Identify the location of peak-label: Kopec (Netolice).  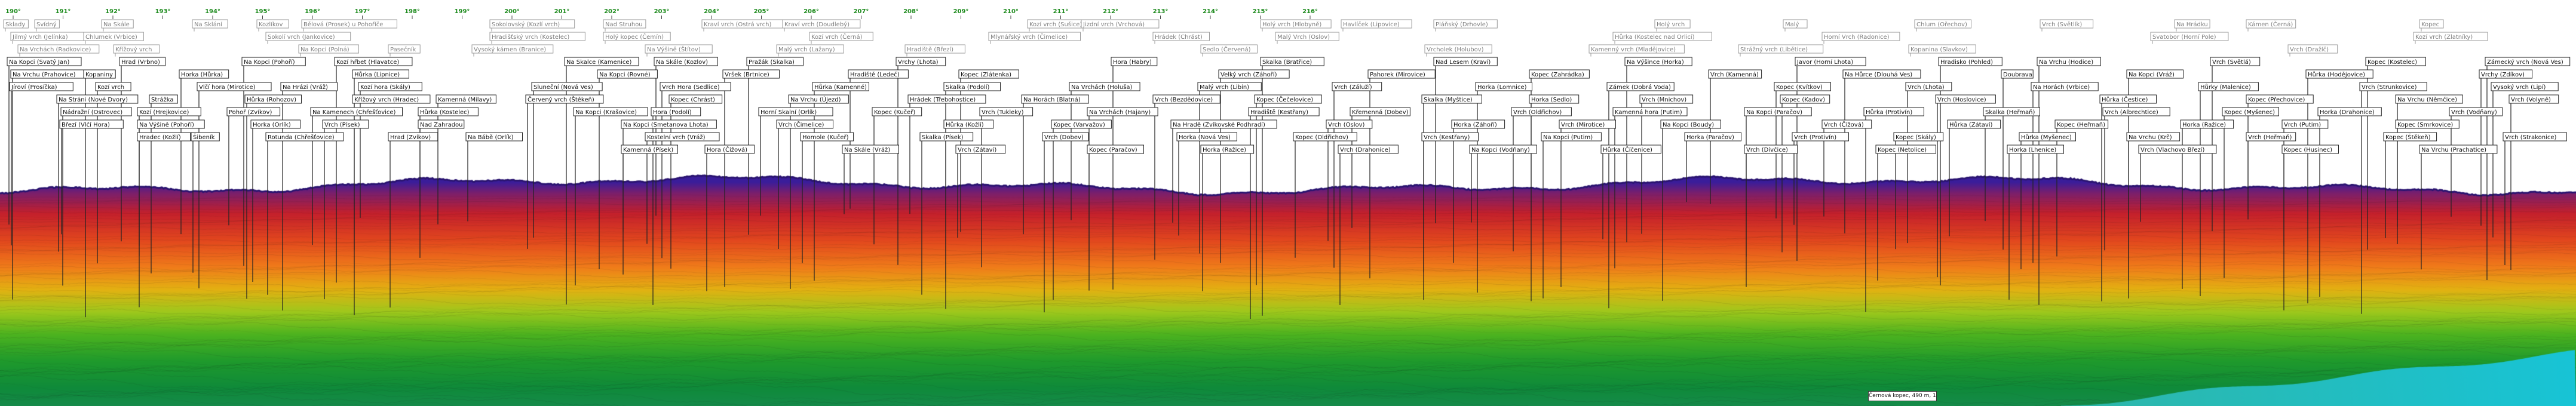
(1906, 212).